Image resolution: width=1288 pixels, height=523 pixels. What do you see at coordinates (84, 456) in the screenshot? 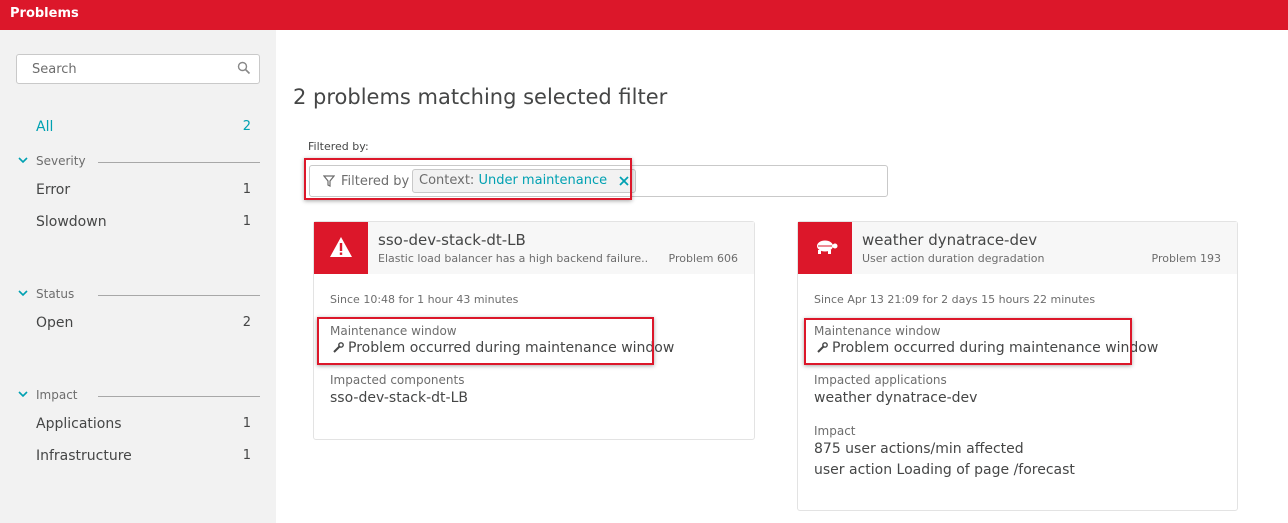
I see `sidebar-item-label: Infrastructure` at bounding box center [84, 456].